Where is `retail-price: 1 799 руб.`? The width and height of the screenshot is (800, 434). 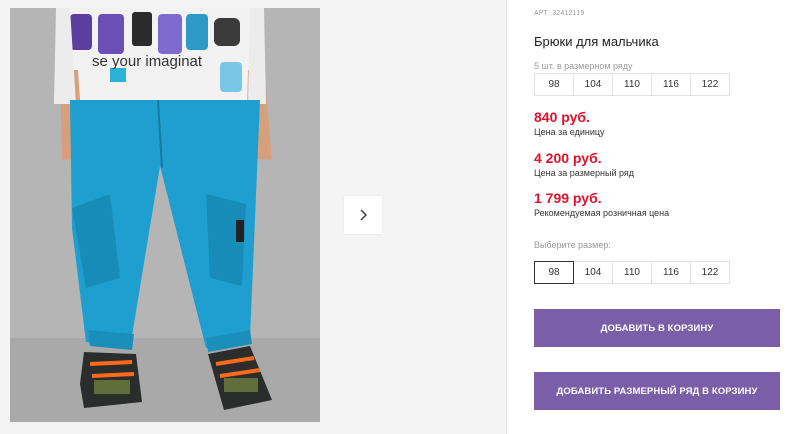
retail-price: 1 799 руб. is located at coordinates (568, 198).